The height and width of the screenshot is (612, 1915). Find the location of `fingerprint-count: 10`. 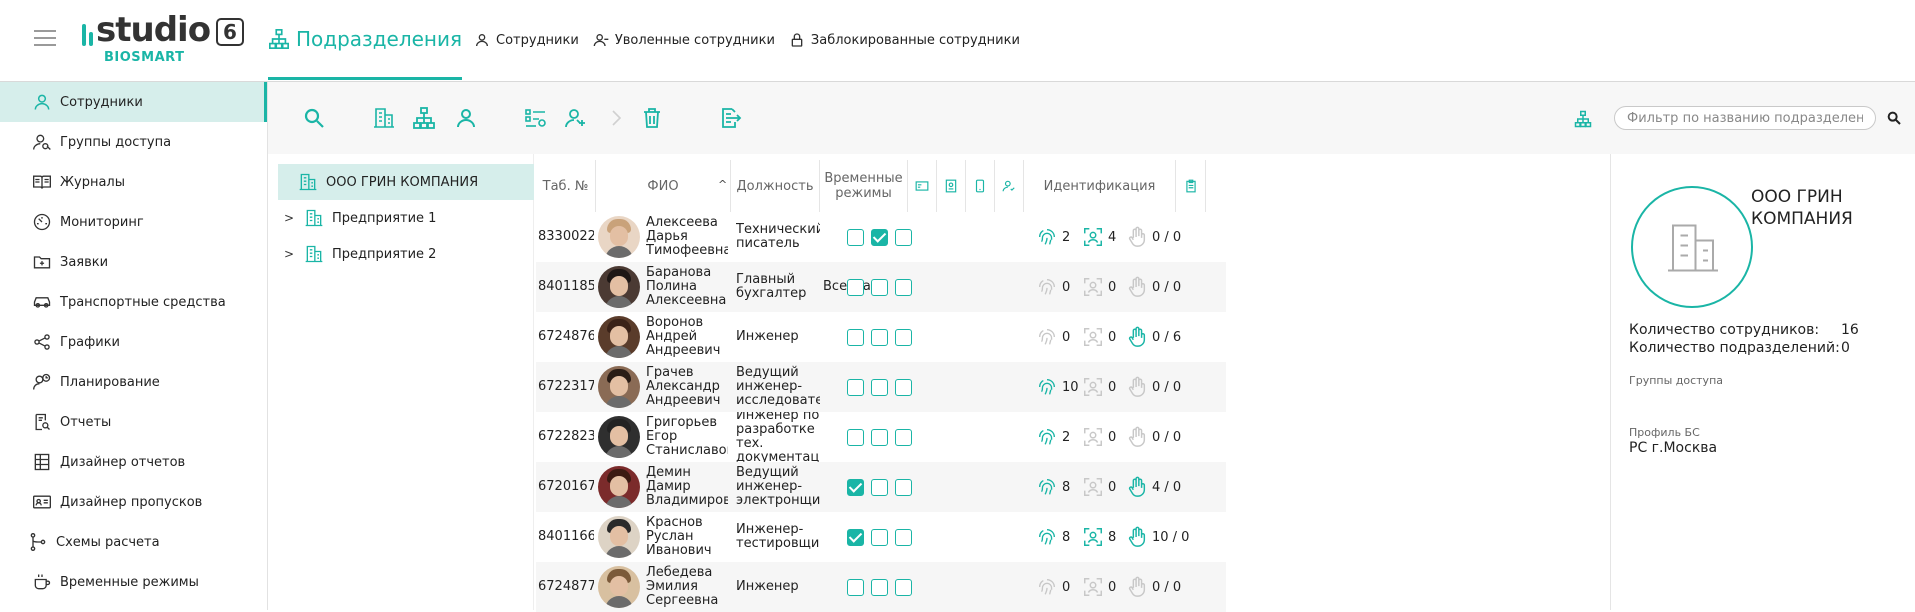

fingerprint-count: 10 is located at coordinates (1057, 387).